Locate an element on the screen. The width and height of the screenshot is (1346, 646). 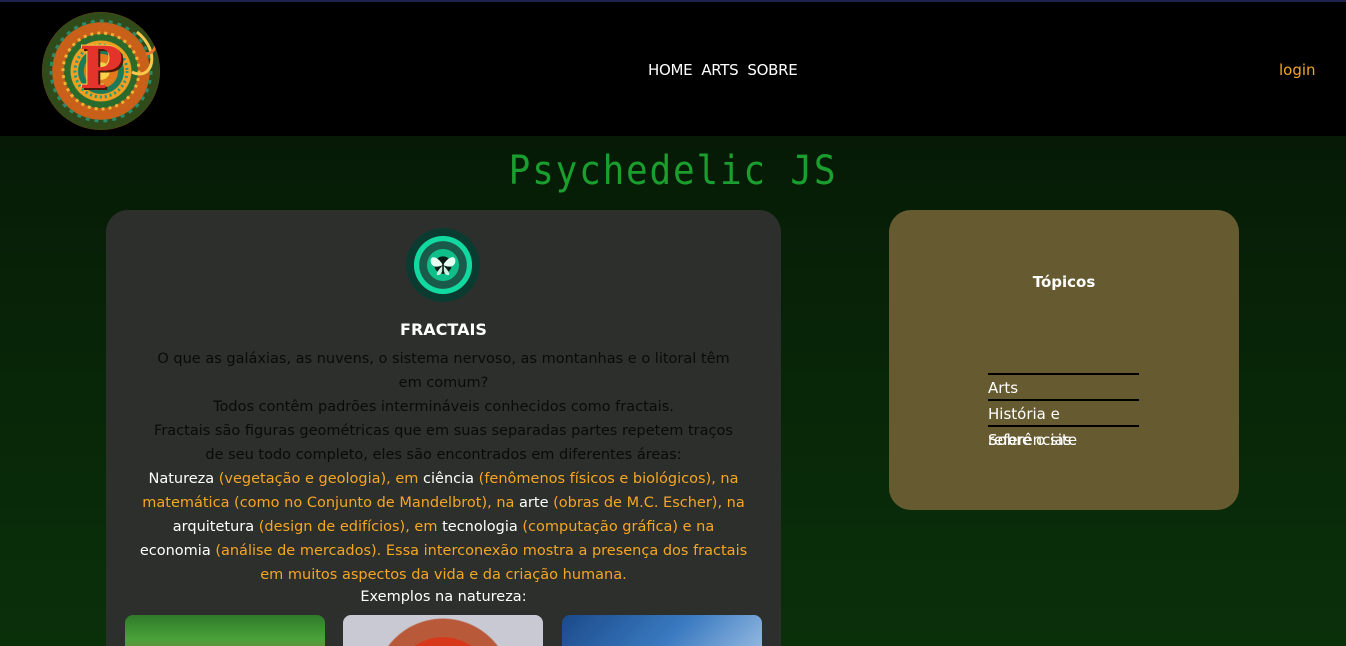
site-title: Psychedelic JS is located at coordinates (673, 171).